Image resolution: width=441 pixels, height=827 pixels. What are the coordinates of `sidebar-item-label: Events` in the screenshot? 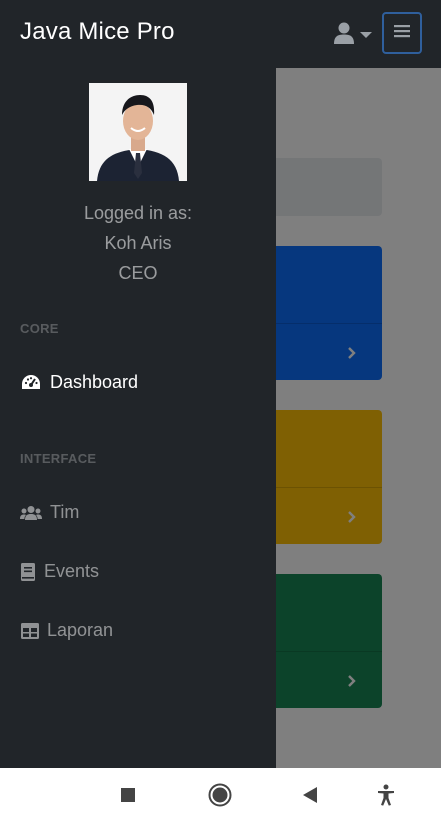 It's located at (72, 571).